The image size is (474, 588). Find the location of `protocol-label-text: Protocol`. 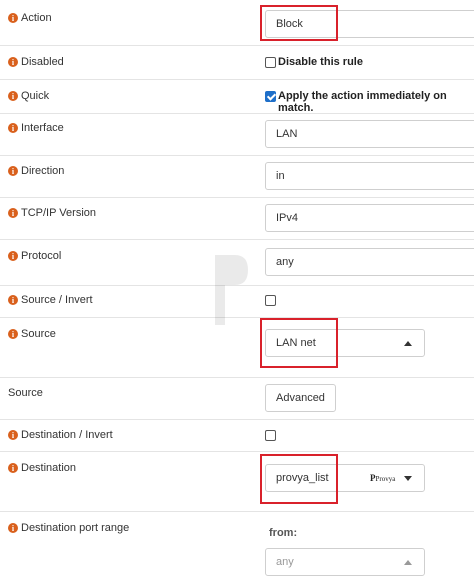

protocol-label-text: Protocol is located at coordinates (41, 256).